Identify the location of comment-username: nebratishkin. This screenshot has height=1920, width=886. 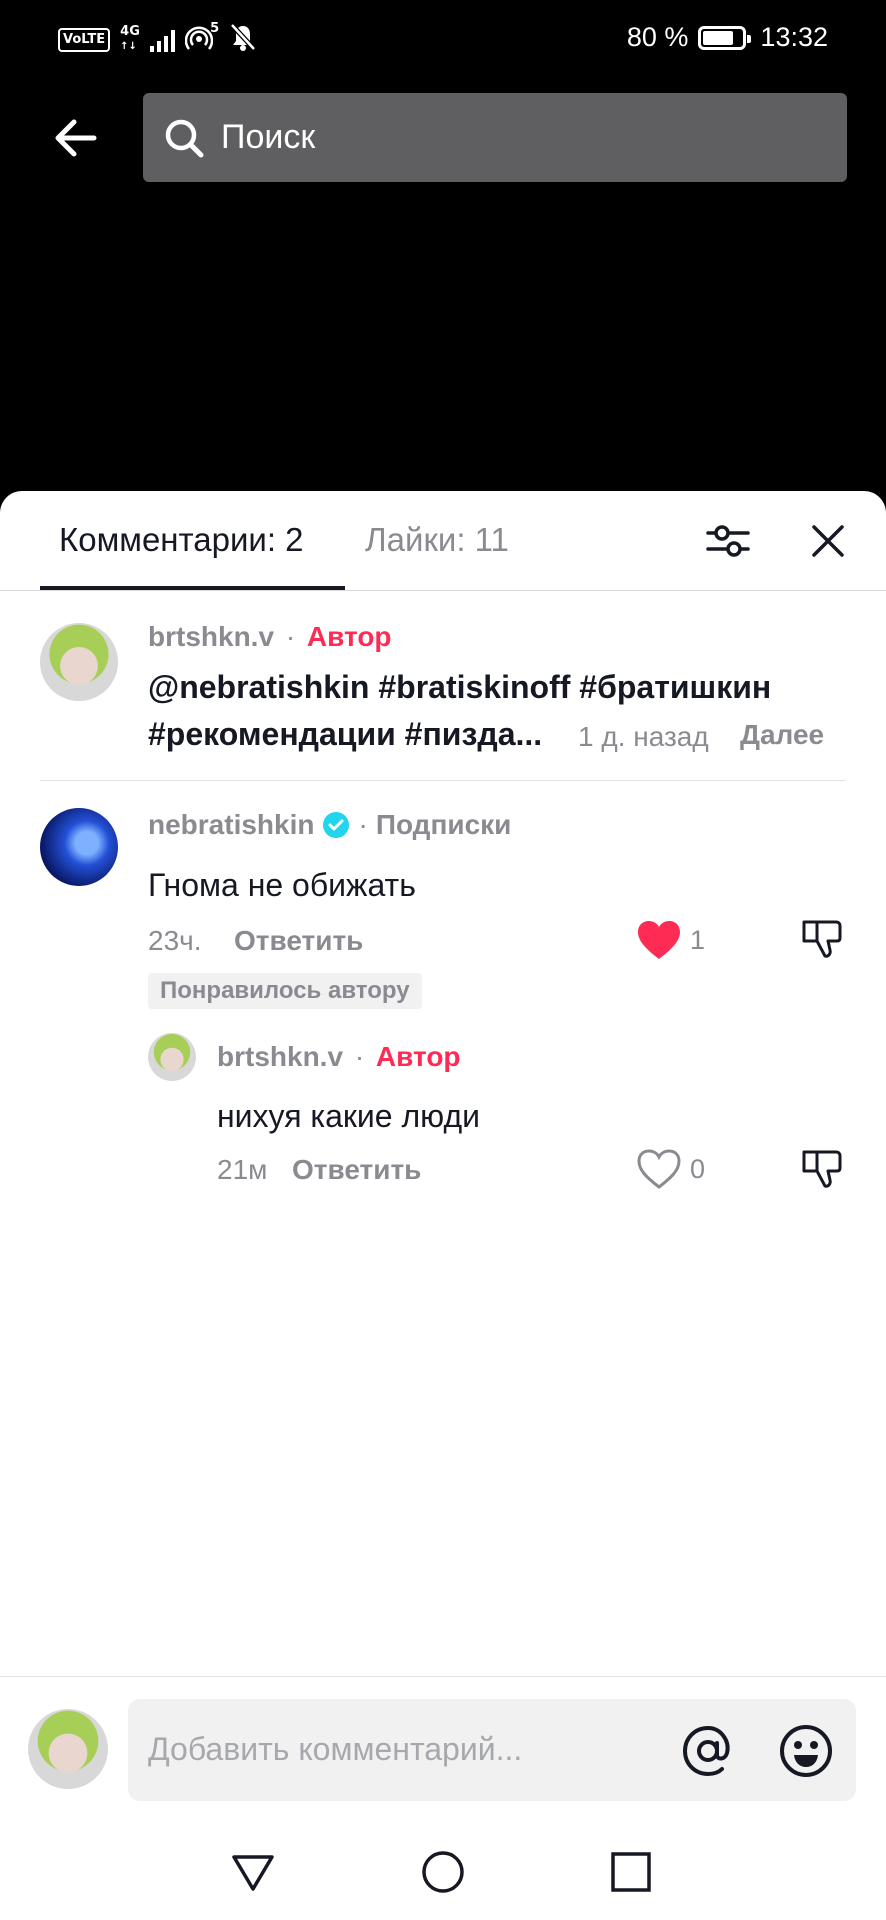
(231, 825).